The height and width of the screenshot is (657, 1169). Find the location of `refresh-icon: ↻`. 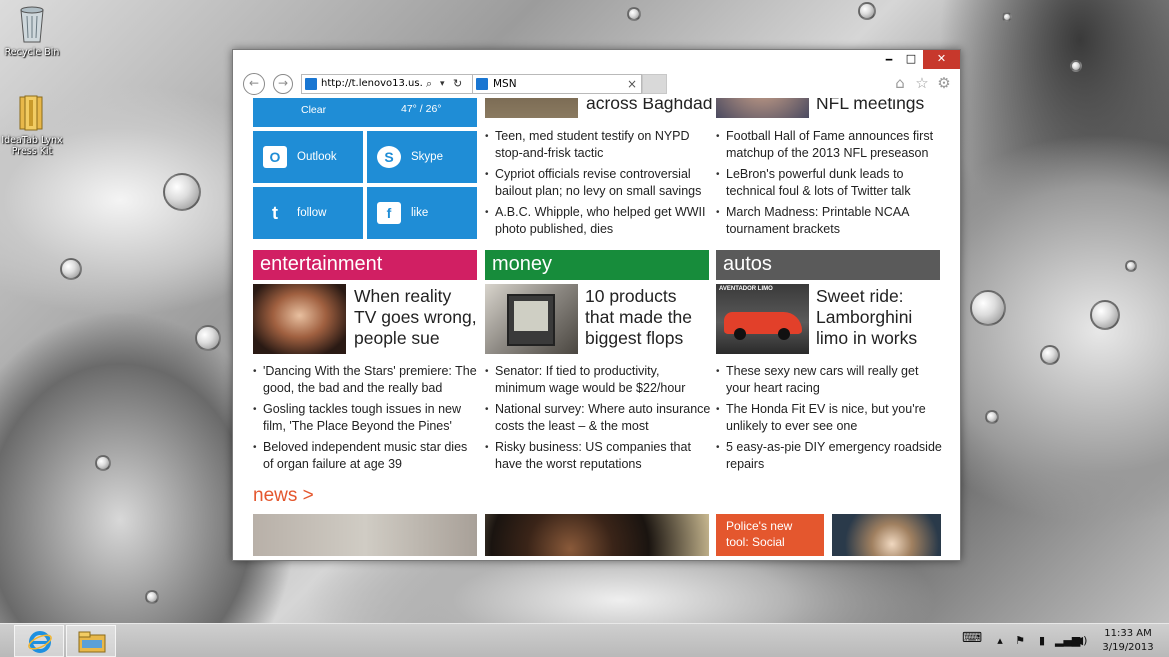

refresh-icon: ↻ is located at coordinates (457, 84).